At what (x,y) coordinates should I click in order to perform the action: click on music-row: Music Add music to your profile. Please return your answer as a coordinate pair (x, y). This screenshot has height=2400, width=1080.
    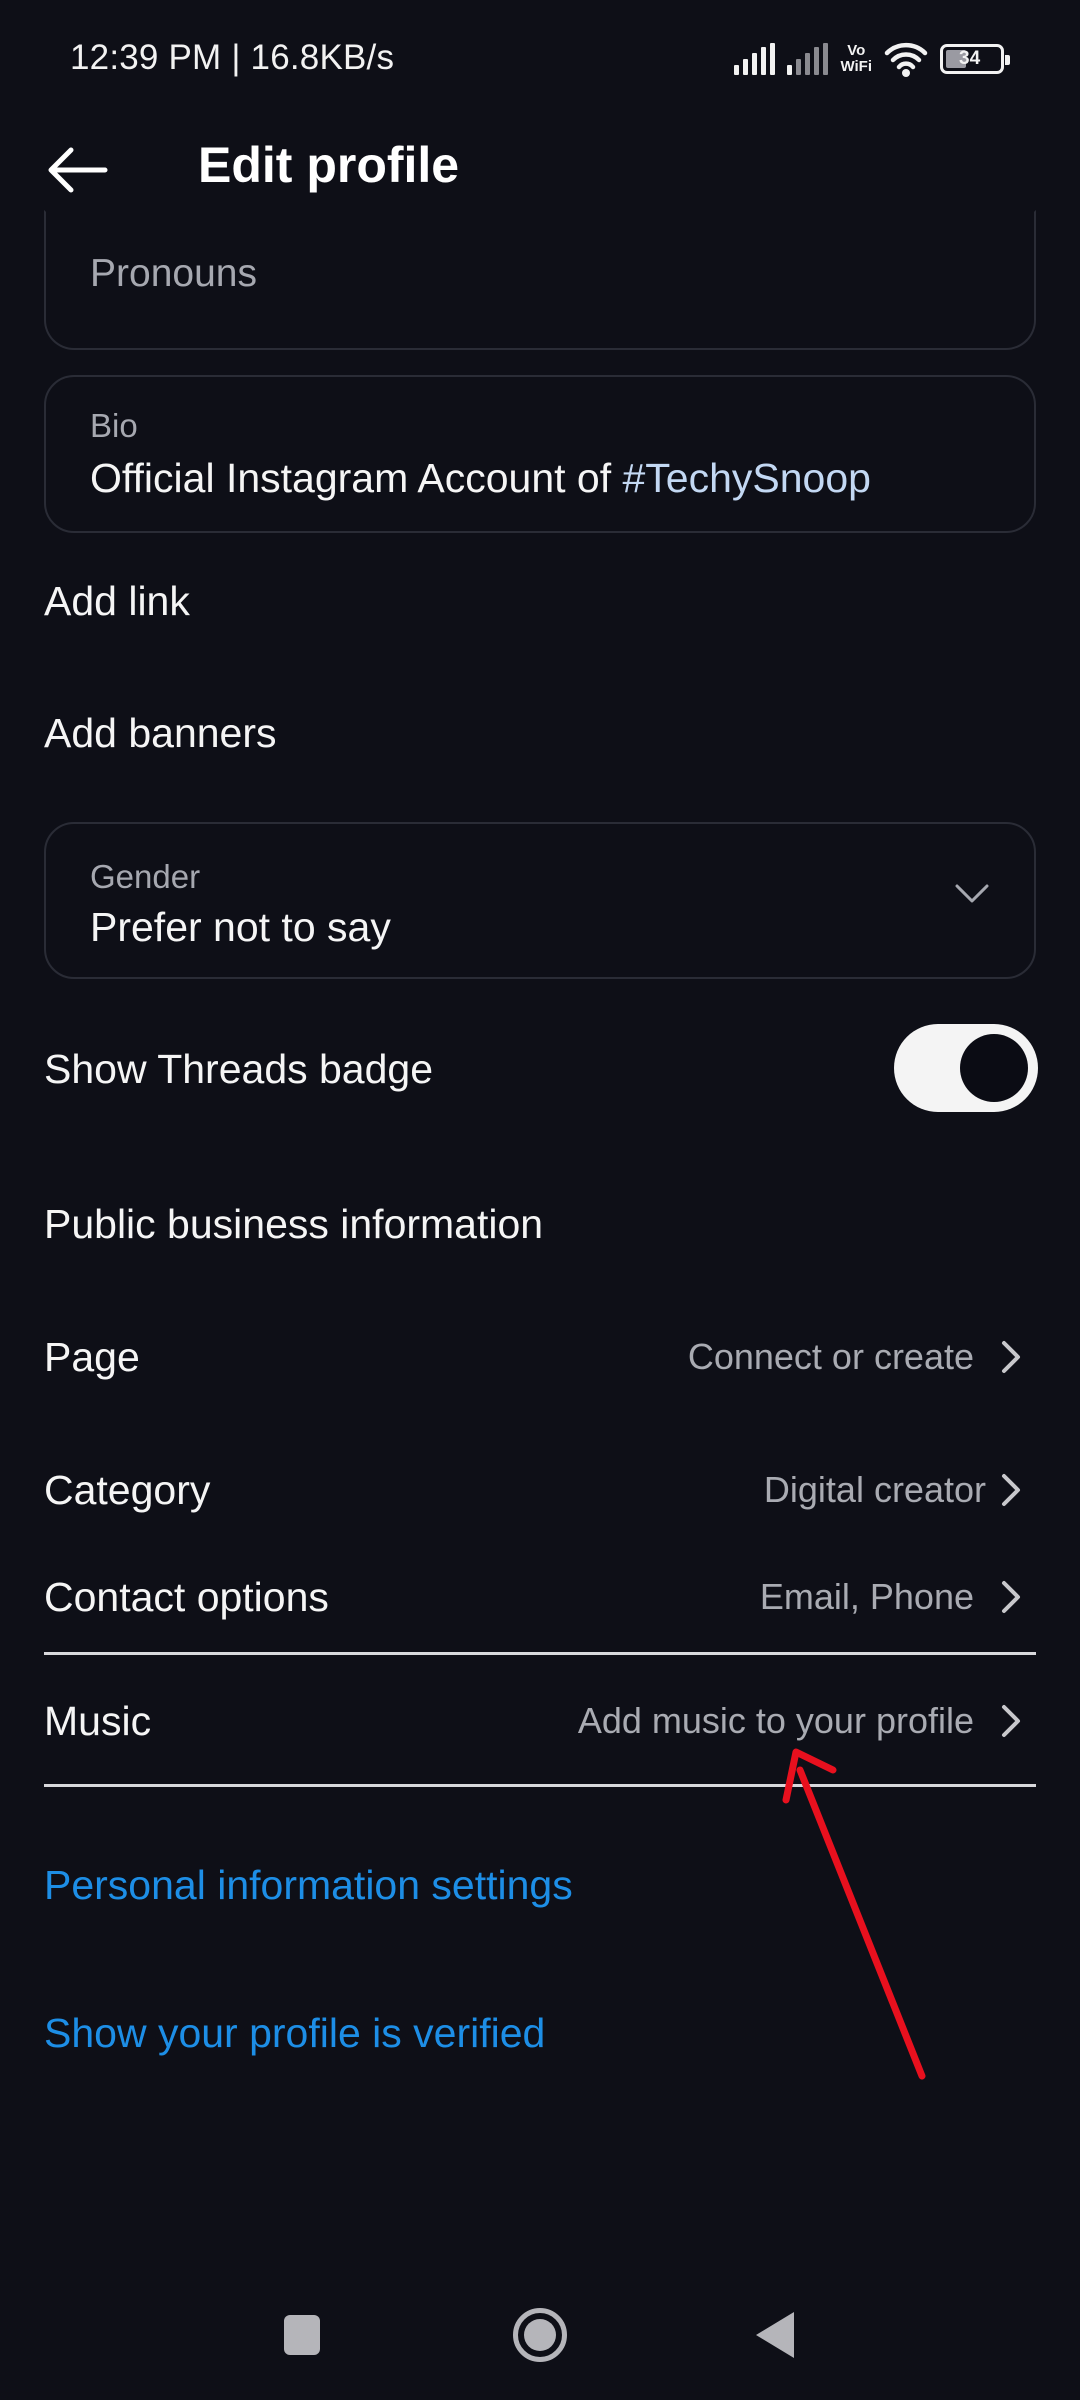
    Looking at the image, I should click on (540, 1721).